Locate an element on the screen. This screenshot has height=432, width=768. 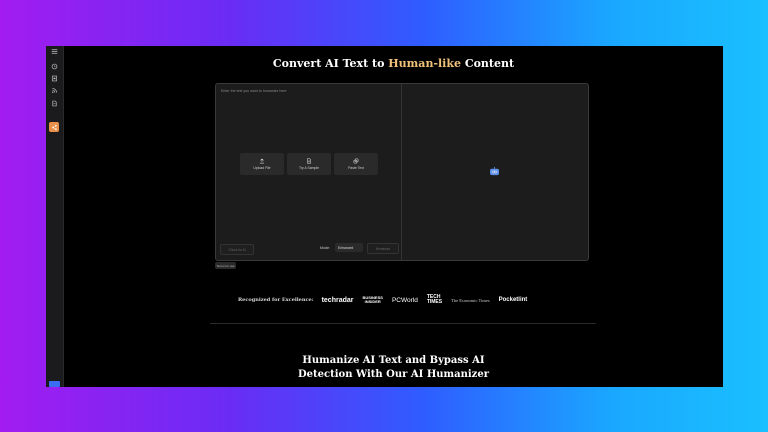
title-prefix: Convert AI Text to is located at coordinates (328, 63).